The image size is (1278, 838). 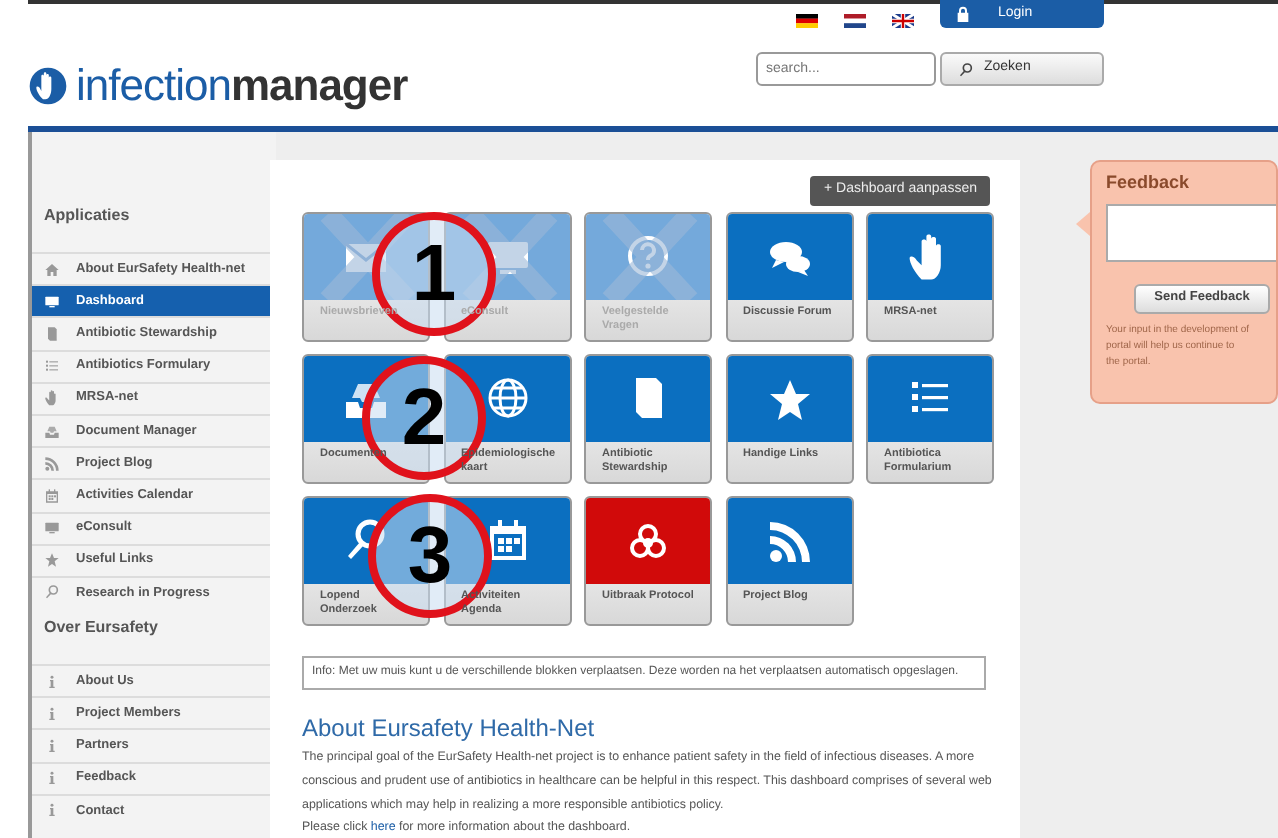 What do you see at coordinates (855, 21) in the screenshot?
I see `dutch-flag-icon` at bounding box center [855, 21].